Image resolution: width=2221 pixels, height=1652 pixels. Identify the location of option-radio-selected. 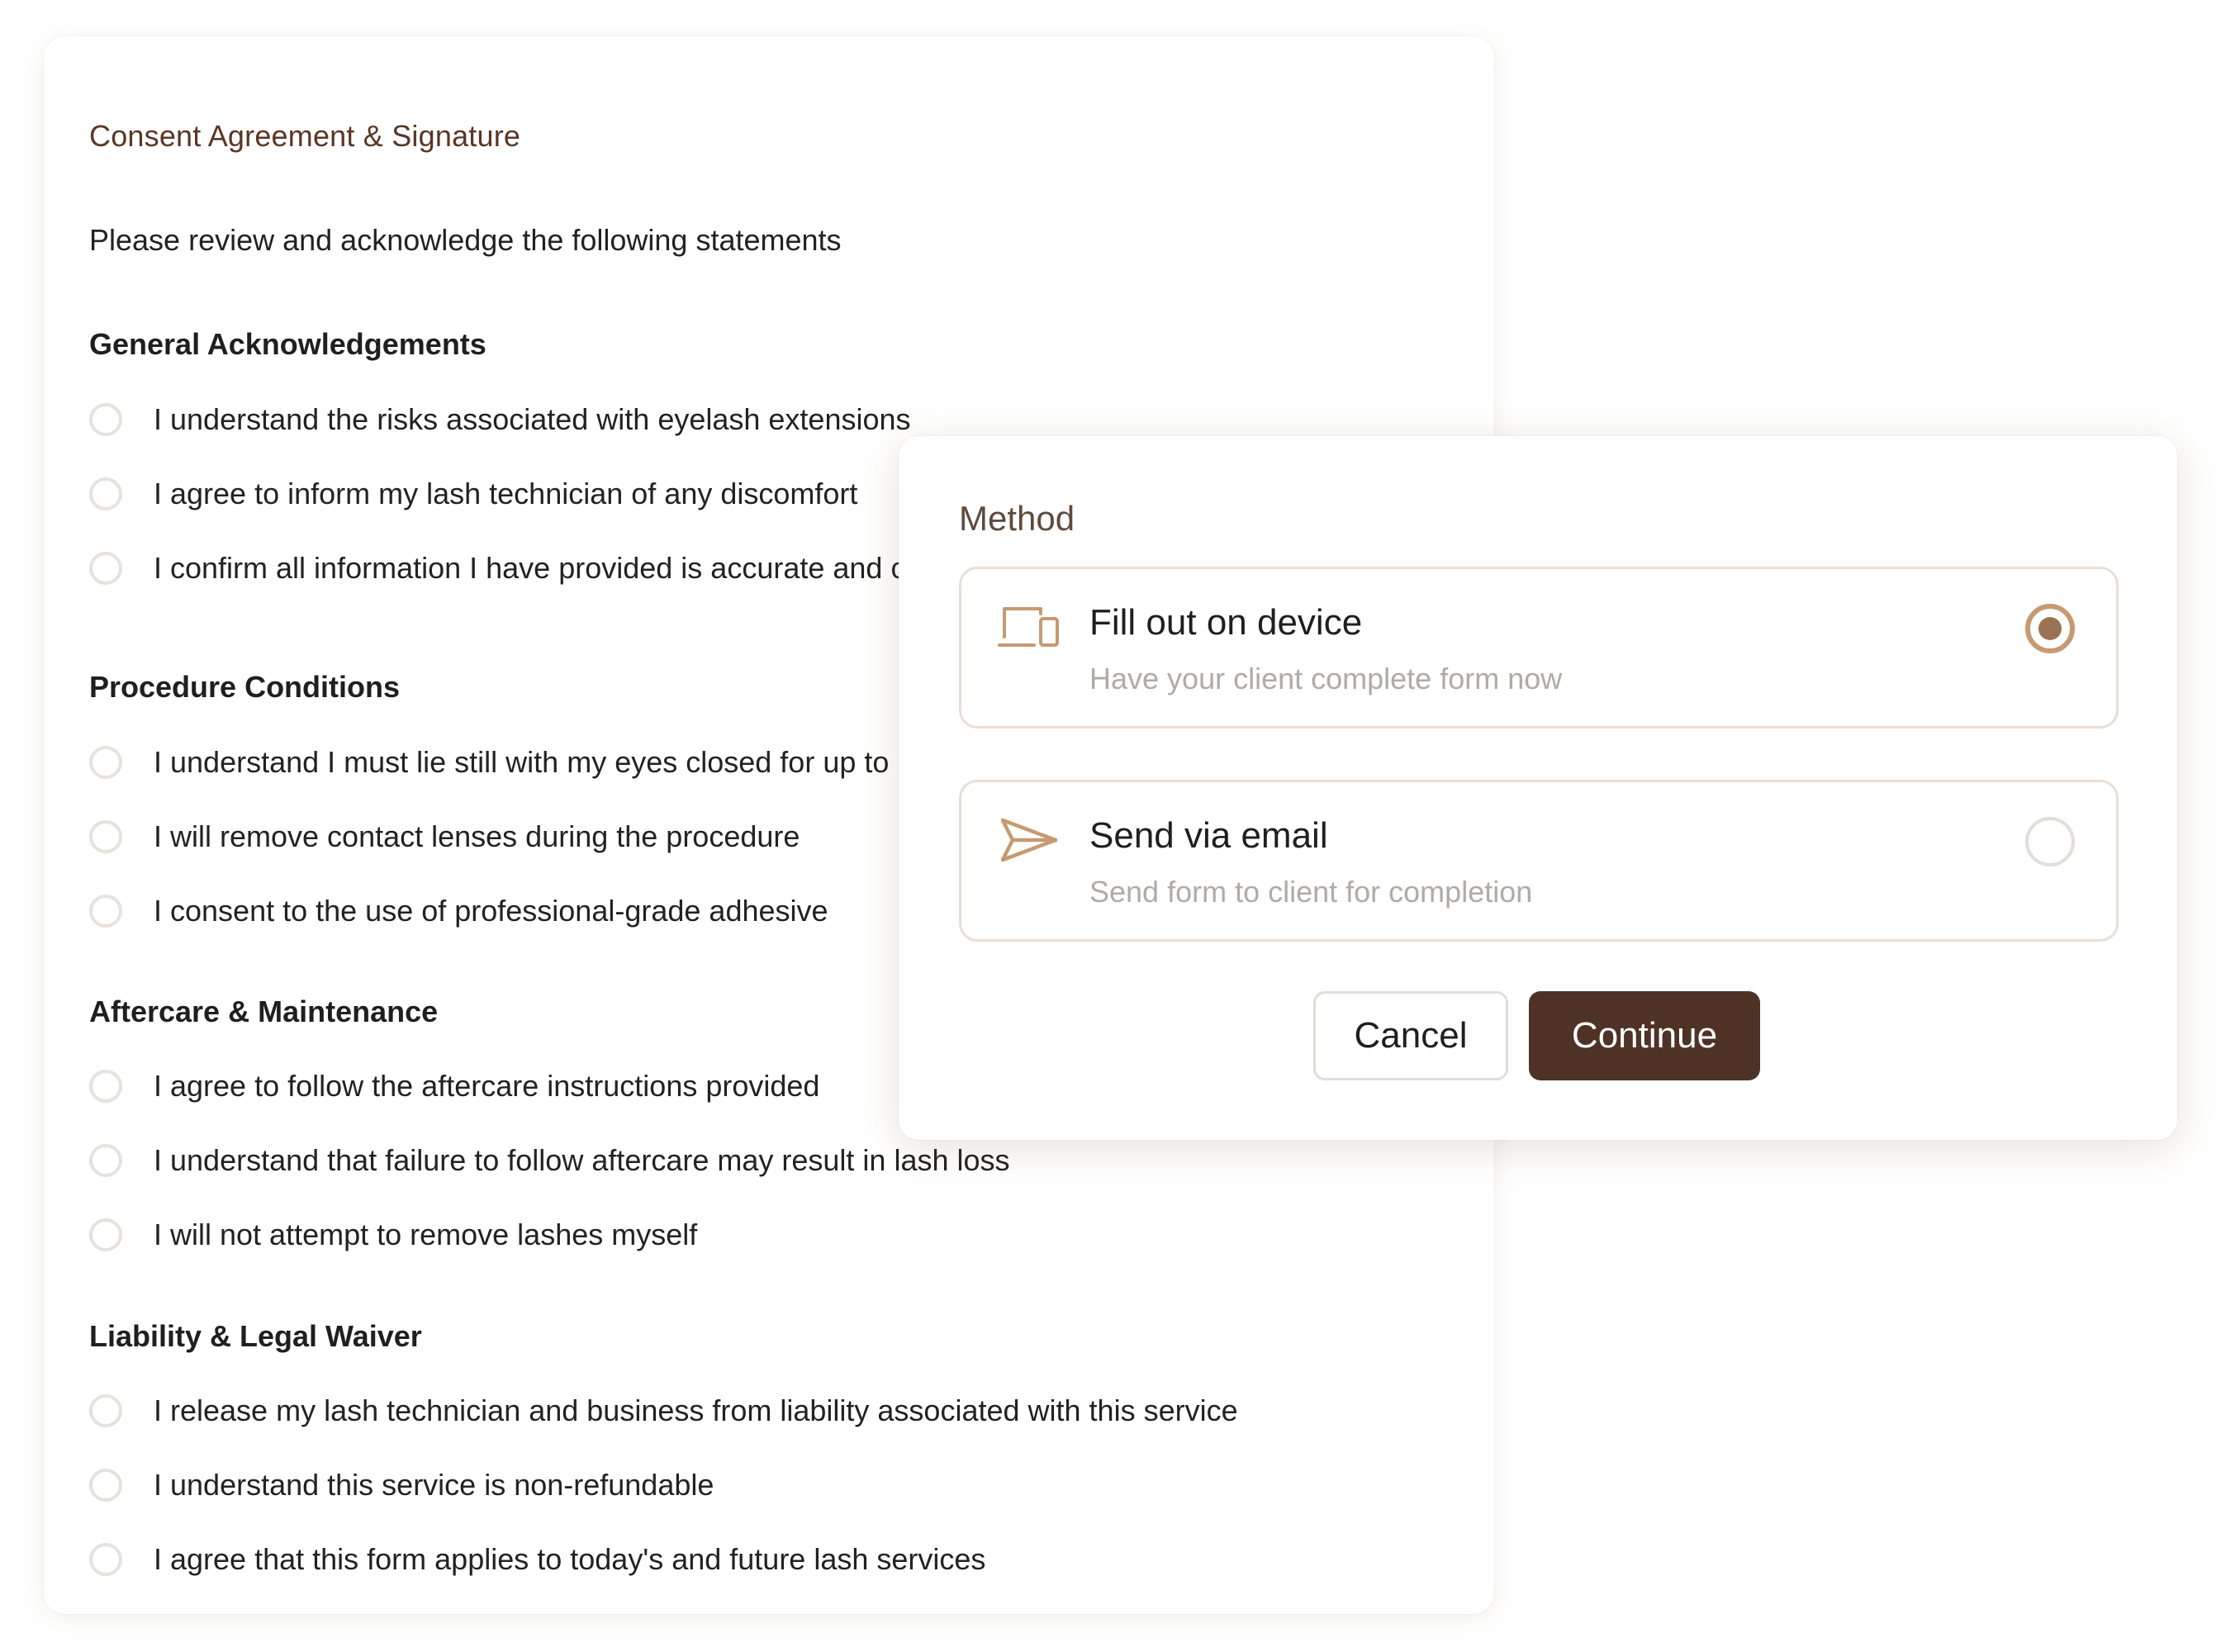
(2050, 628).